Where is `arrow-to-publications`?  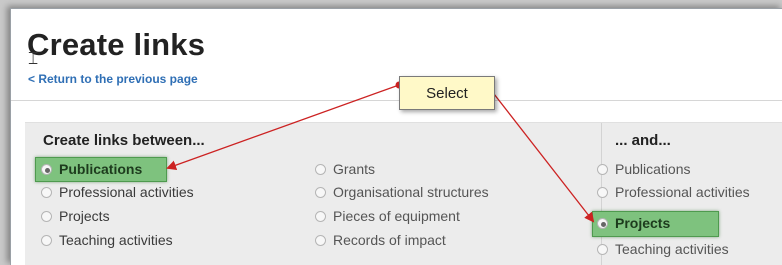 arrow-to-publications is located at coordinates (283, 127).